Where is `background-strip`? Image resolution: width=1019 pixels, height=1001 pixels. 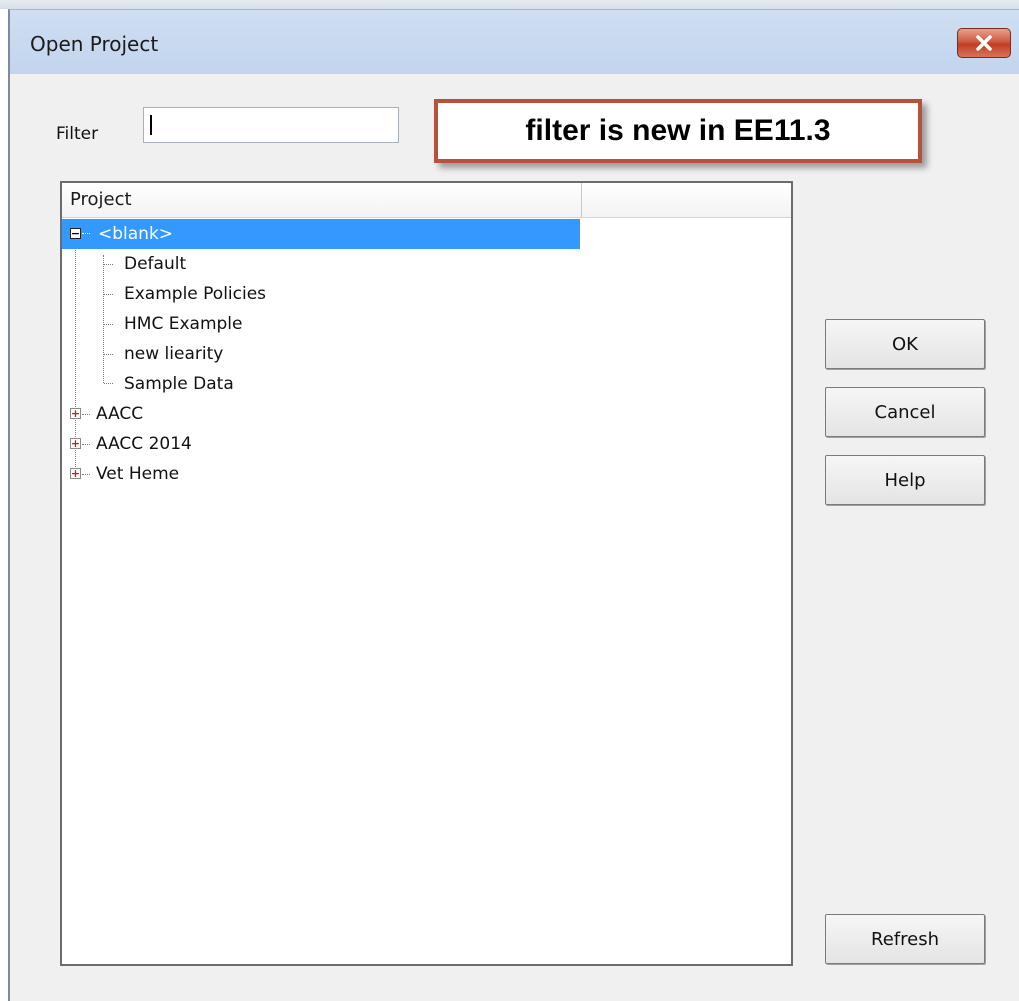 background-strip is located at coordinates (509, 4).